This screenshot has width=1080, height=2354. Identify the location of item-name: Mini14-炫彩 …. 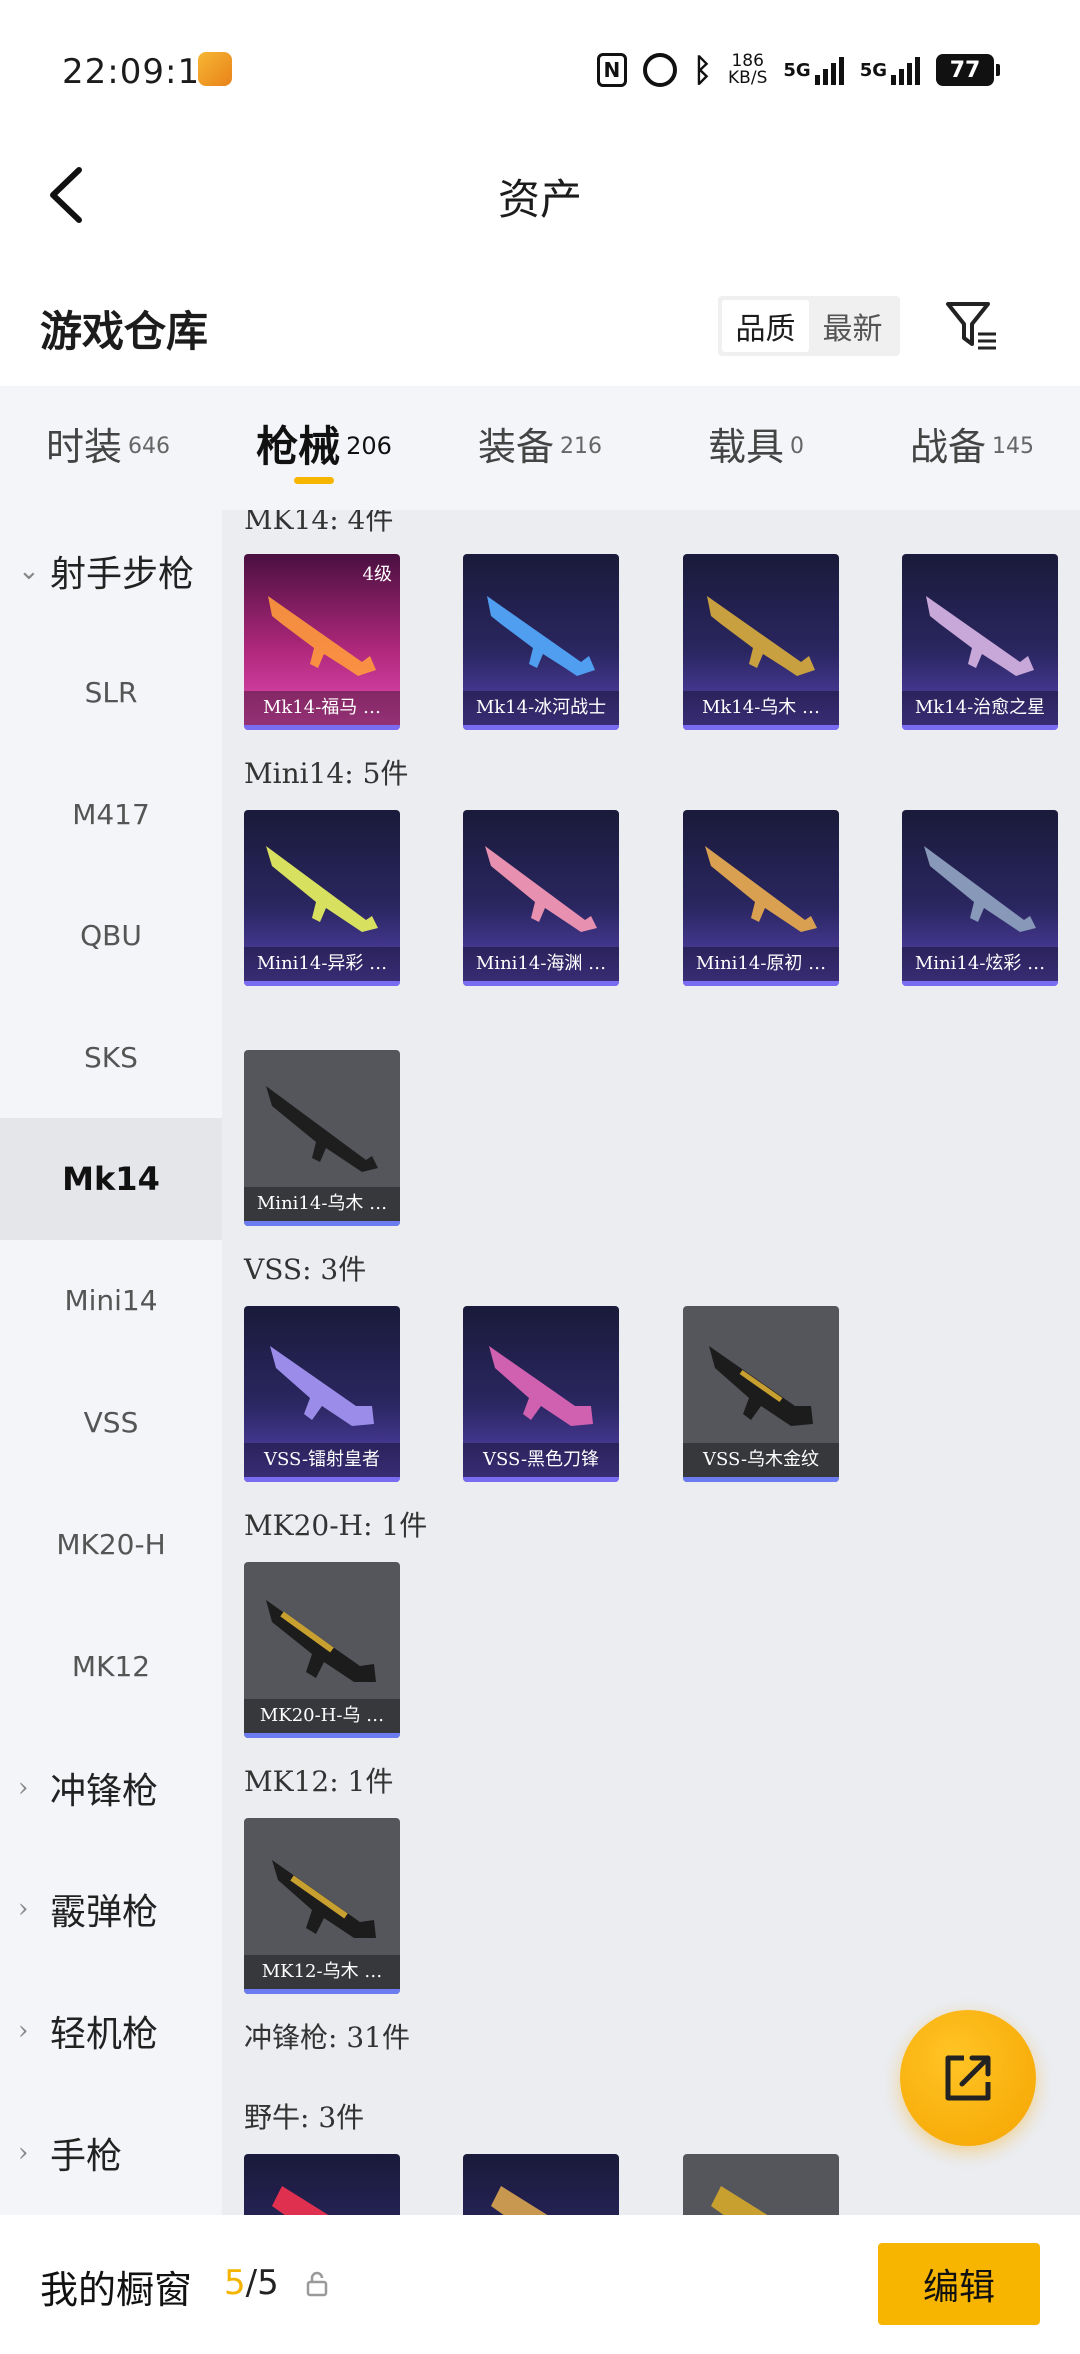
(980, 964).